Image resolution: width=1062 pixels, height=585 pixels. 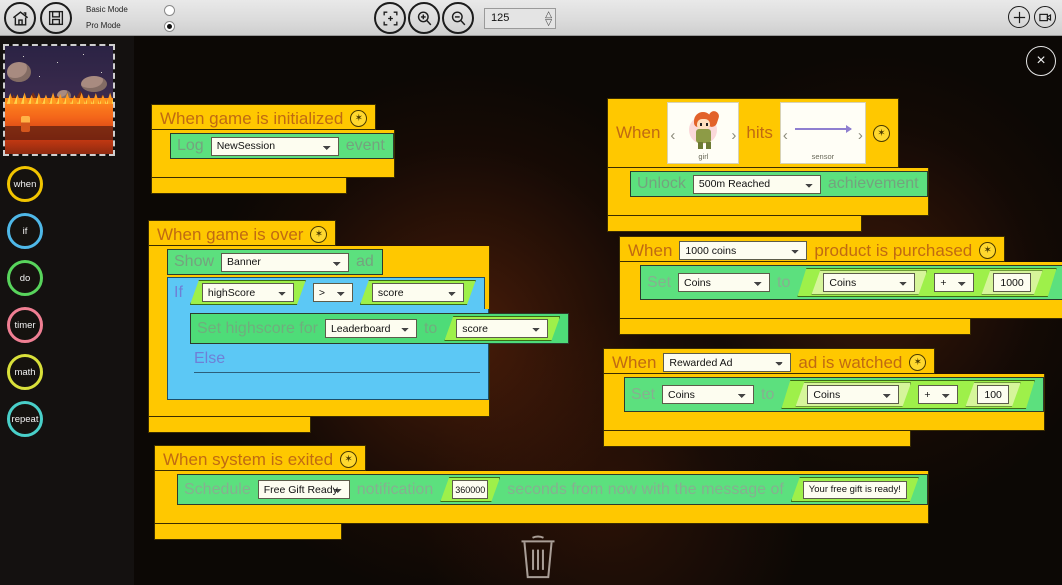 What do you see at coordinates (285, 262) in the screenshot?
I see `ad-type-select: Banner` at bounding box center [285, 262].